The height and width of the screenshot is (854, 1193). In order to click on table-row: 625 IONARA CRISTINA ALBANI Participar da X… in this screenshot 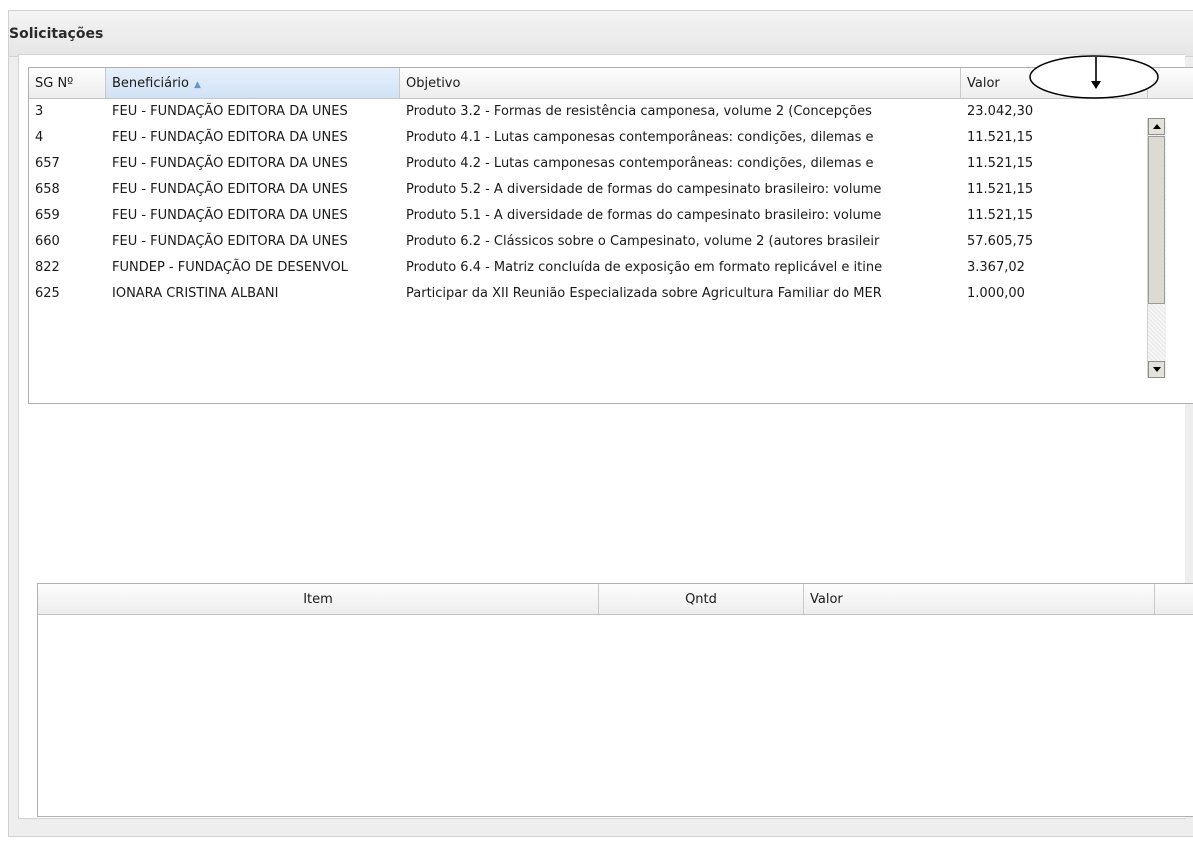, I will do `click(587, 294)`.